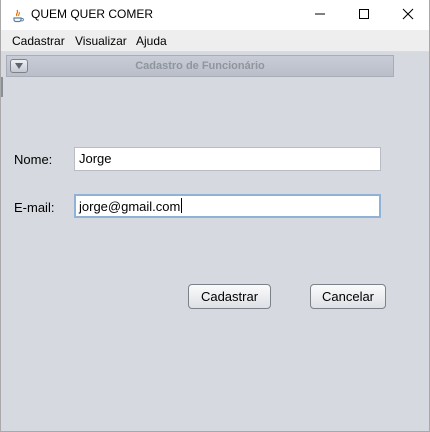 This screenshot has height=432, width=430. I want to click on maximize-icon, so click(364, 15).